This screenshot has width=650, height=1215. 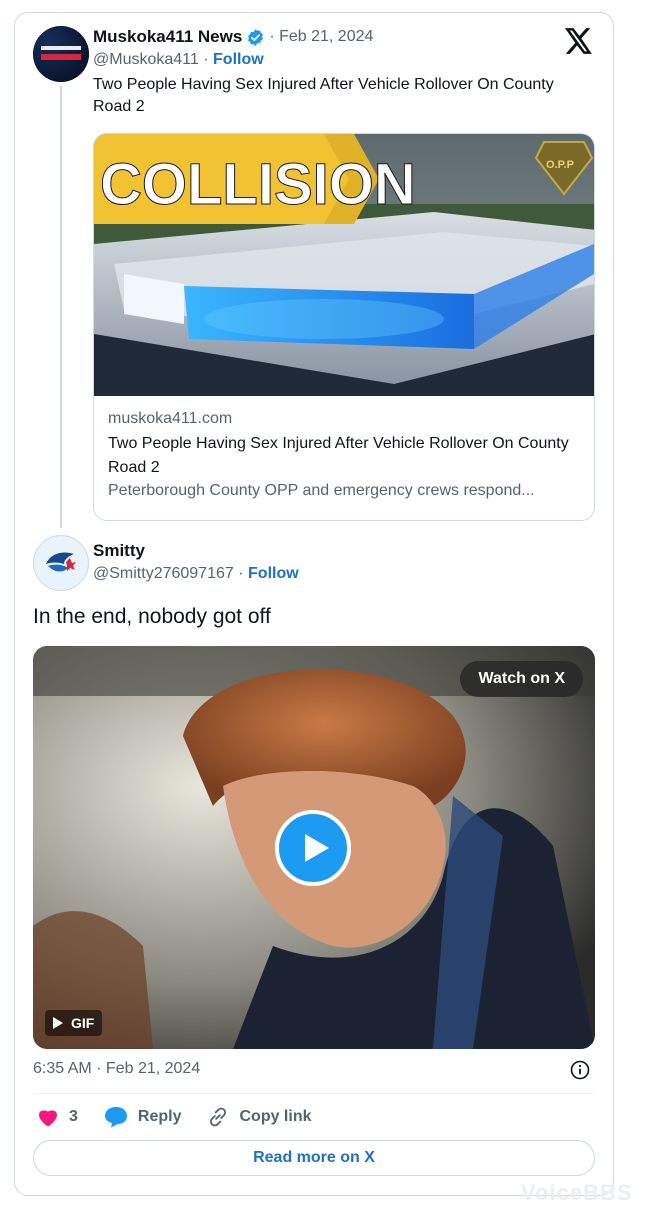 What do you see at coordinates (579, 41) in the screenshot?
I see `x-logo-icon` at bounding box center [579, 41].